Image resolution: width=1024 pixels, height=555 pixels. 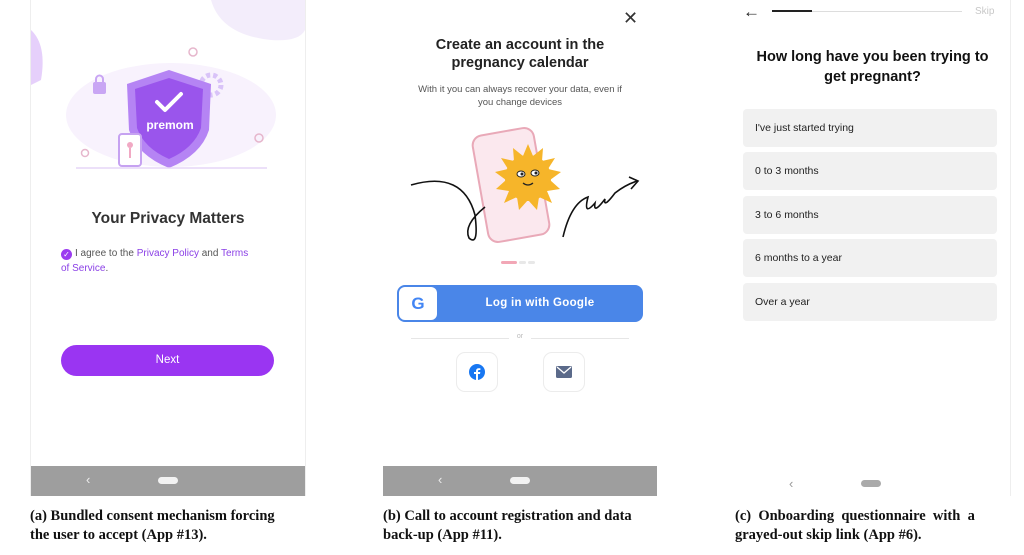 I want to click on progress-track, so click(x=867, y=11).